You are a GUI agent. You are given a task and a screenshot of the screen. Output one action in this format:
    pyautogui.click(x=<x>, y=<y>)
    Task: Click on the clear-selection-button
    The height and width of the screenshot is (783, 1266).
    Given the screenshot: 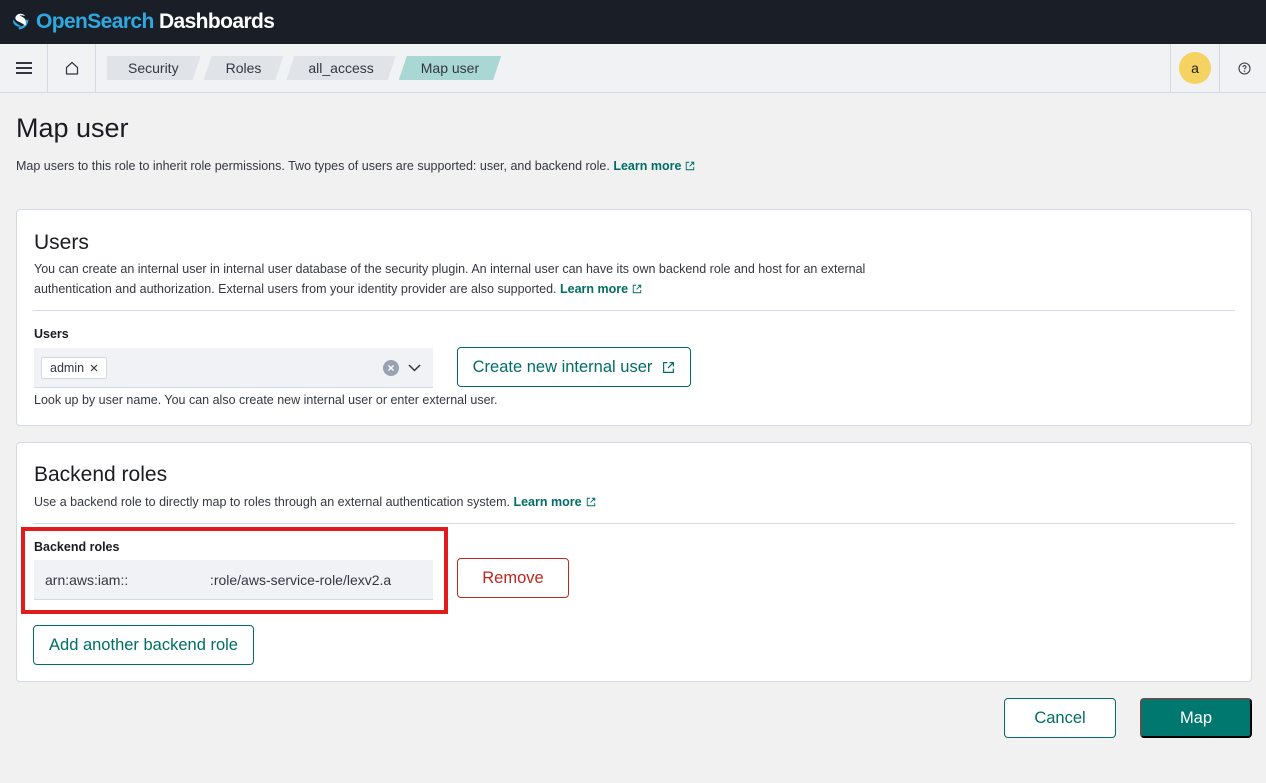 What is the action you would take?
    pyautogui.click(x=391, y=368)
    